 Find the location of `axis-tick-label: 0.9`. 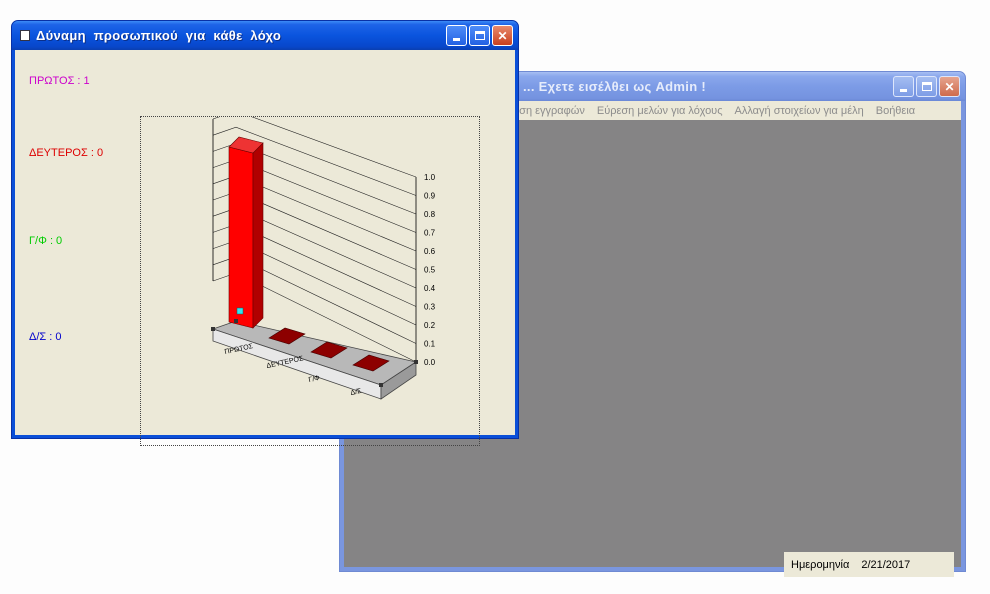

axis-tick-label: 0.9 is located at coordinates (430, 196).